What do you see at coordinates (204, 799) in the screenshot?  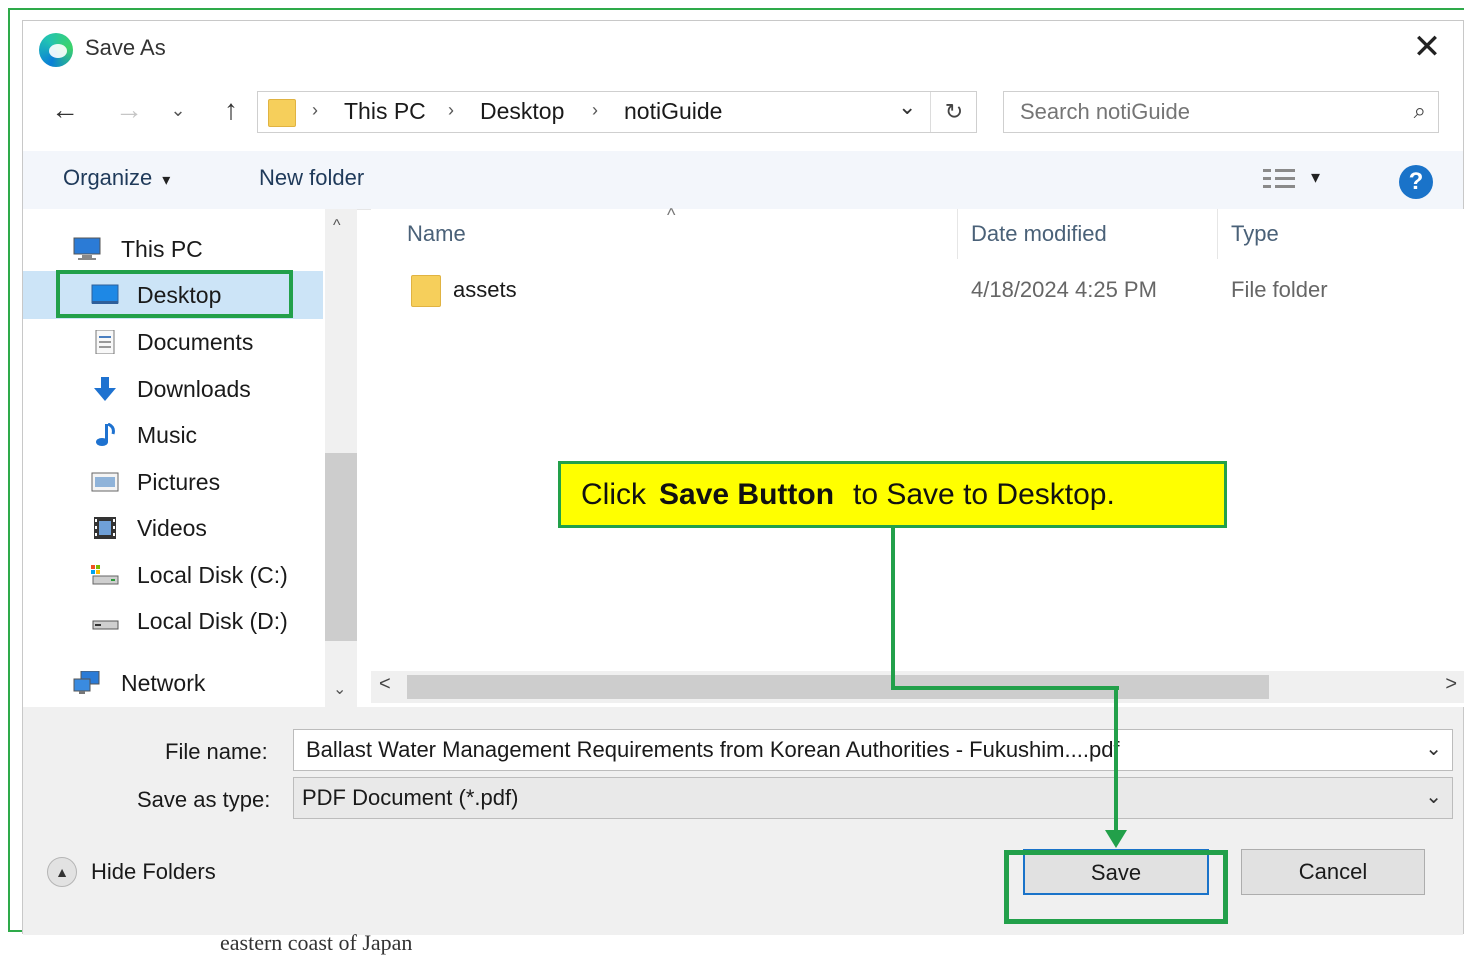 I see `save-as-type-label: Save as type:` at bounding box center [204, 799].